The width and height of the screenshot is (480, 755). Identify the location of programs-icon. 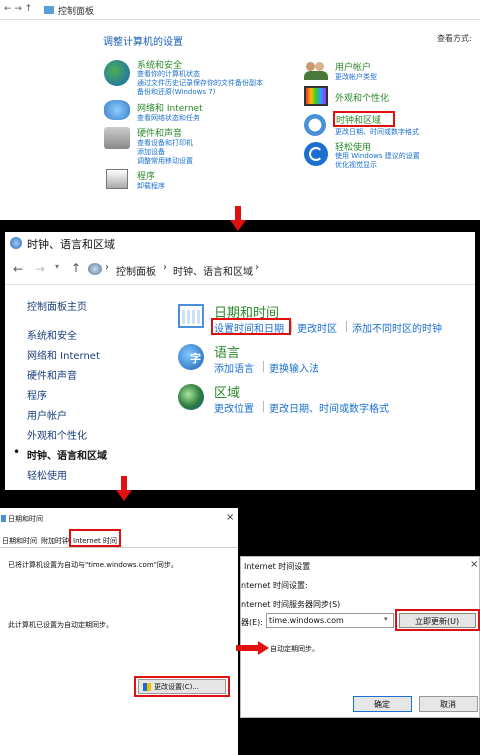
(117, 179).